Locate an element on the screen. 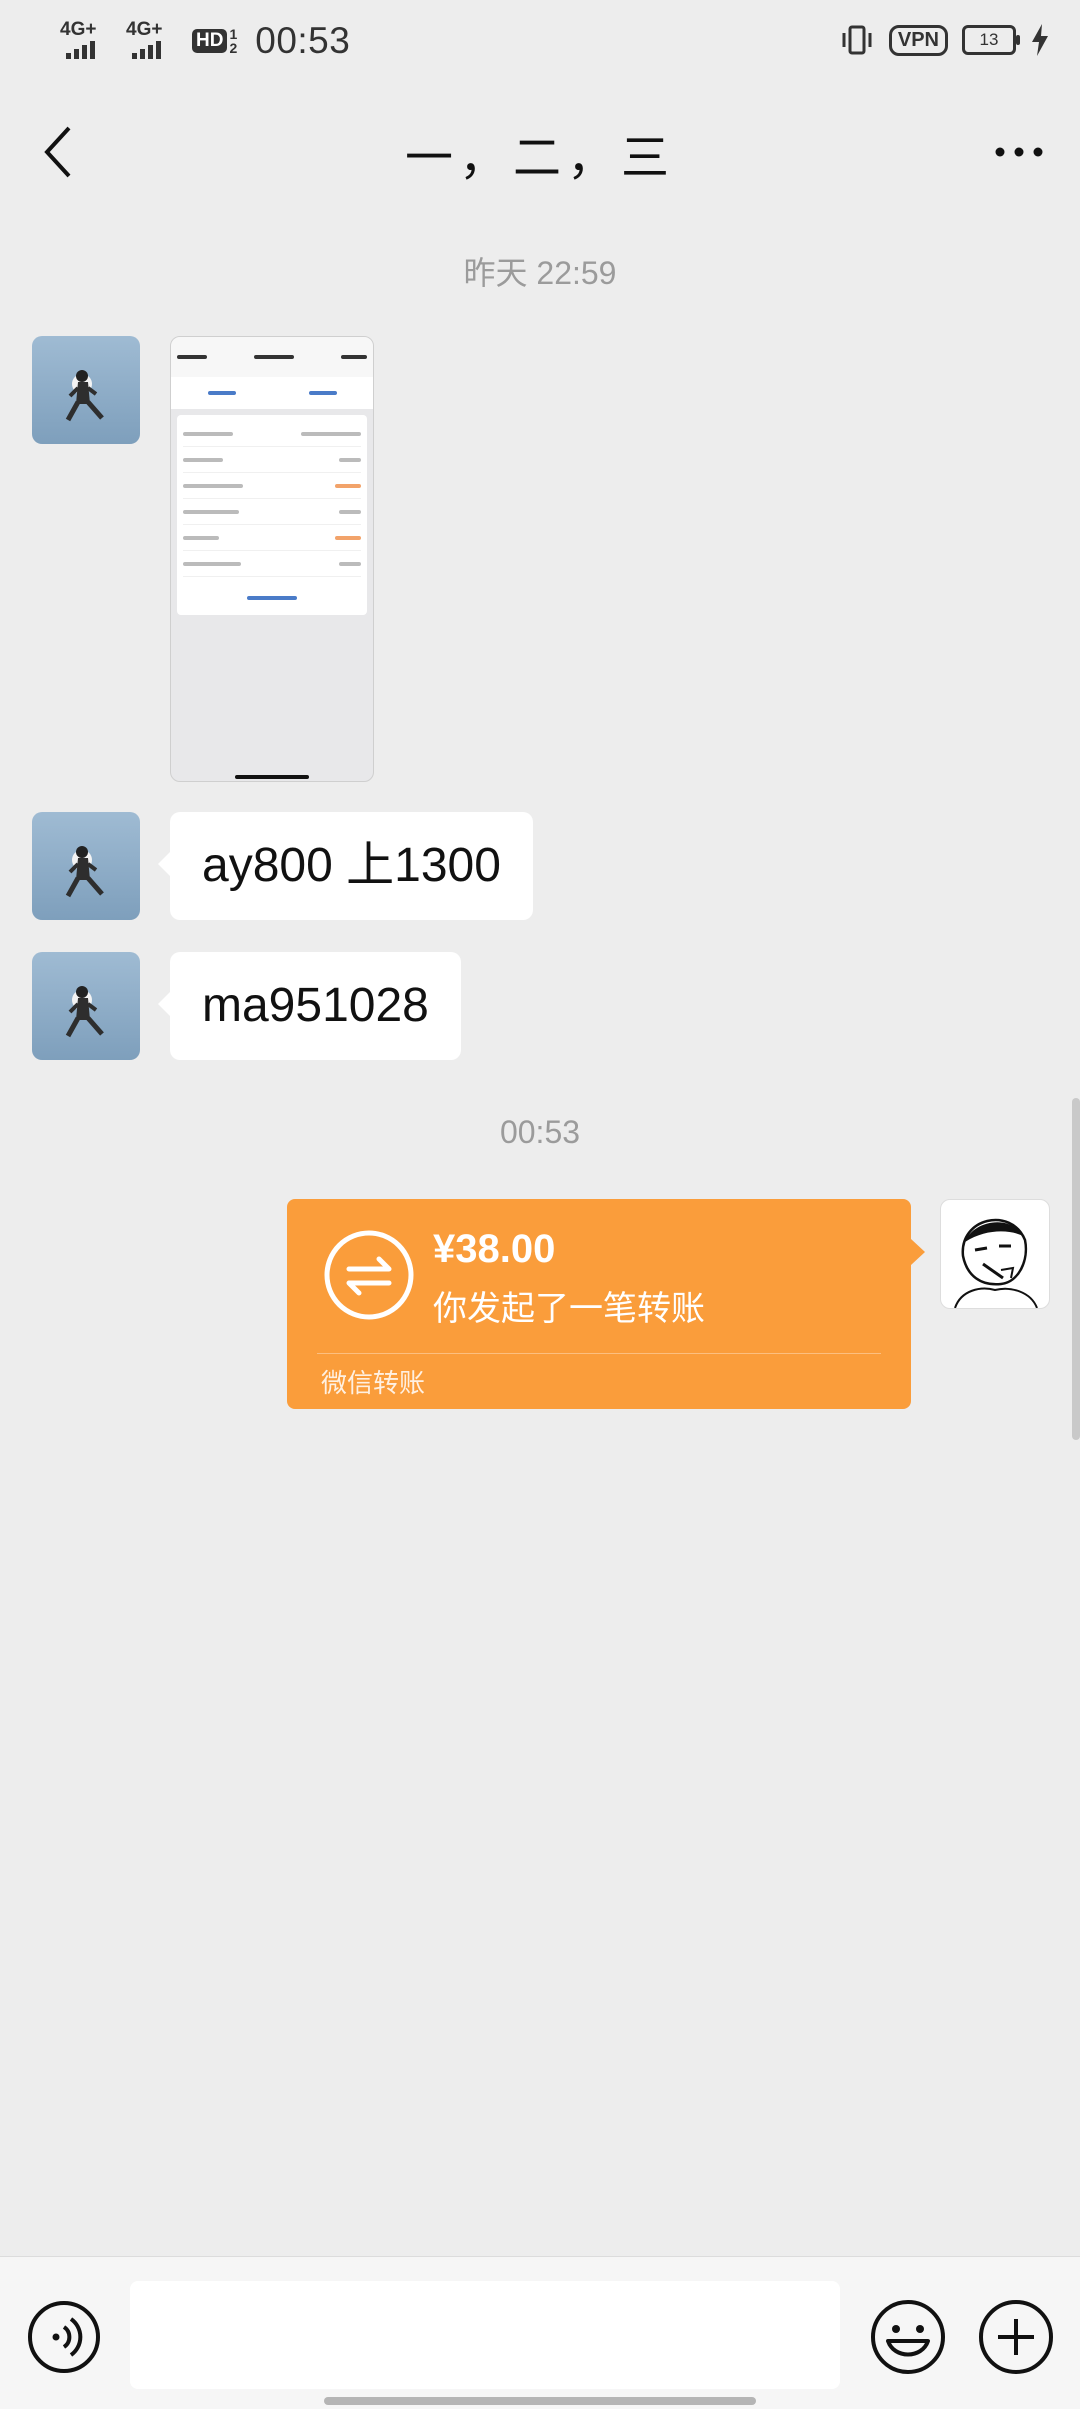 This screenshot has width=1080, height=2409. status-time: 00:53 is located at coordinates (303, 40).